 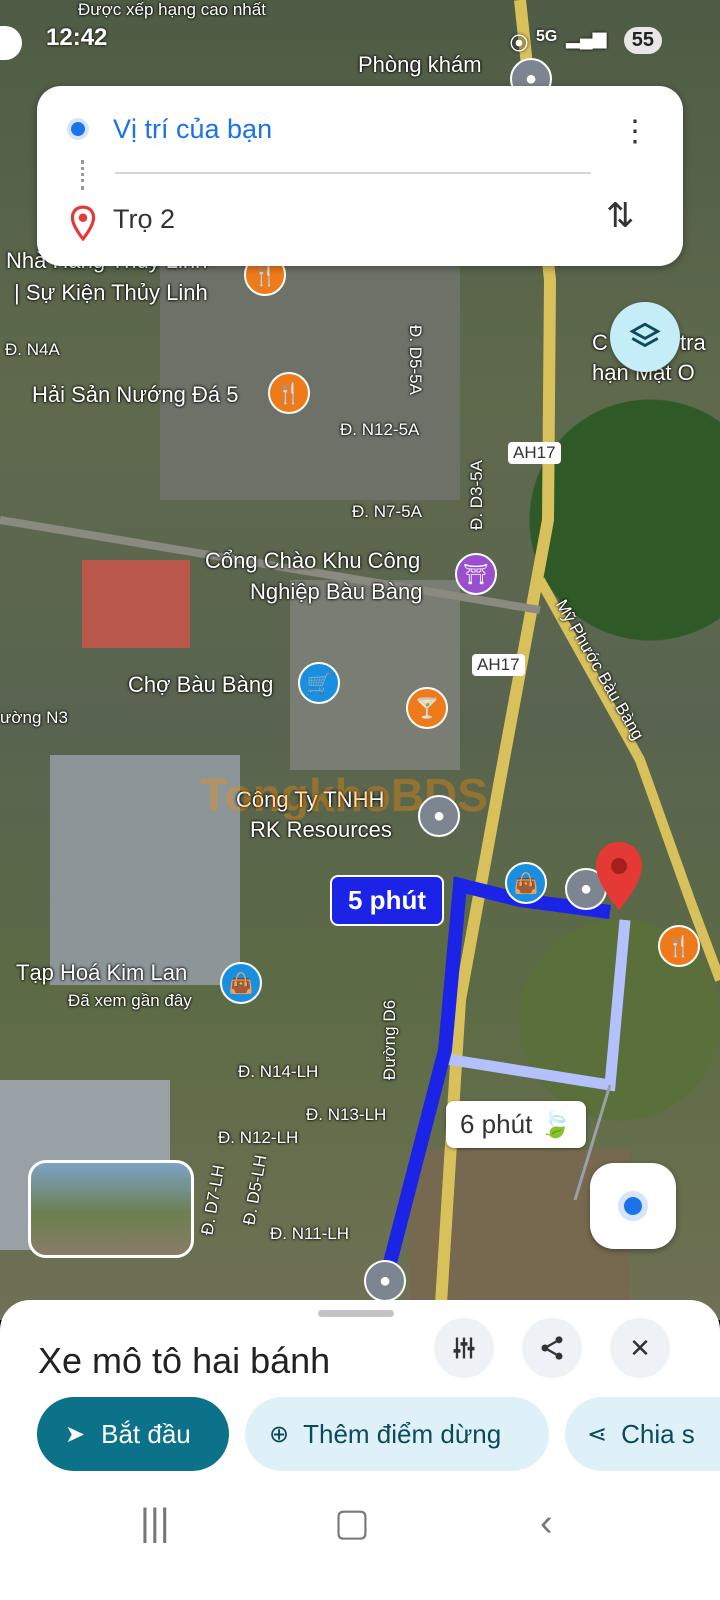 I want to click on map-label: Hải Sản Nướng Đá 5, so click(x=135, y=395).